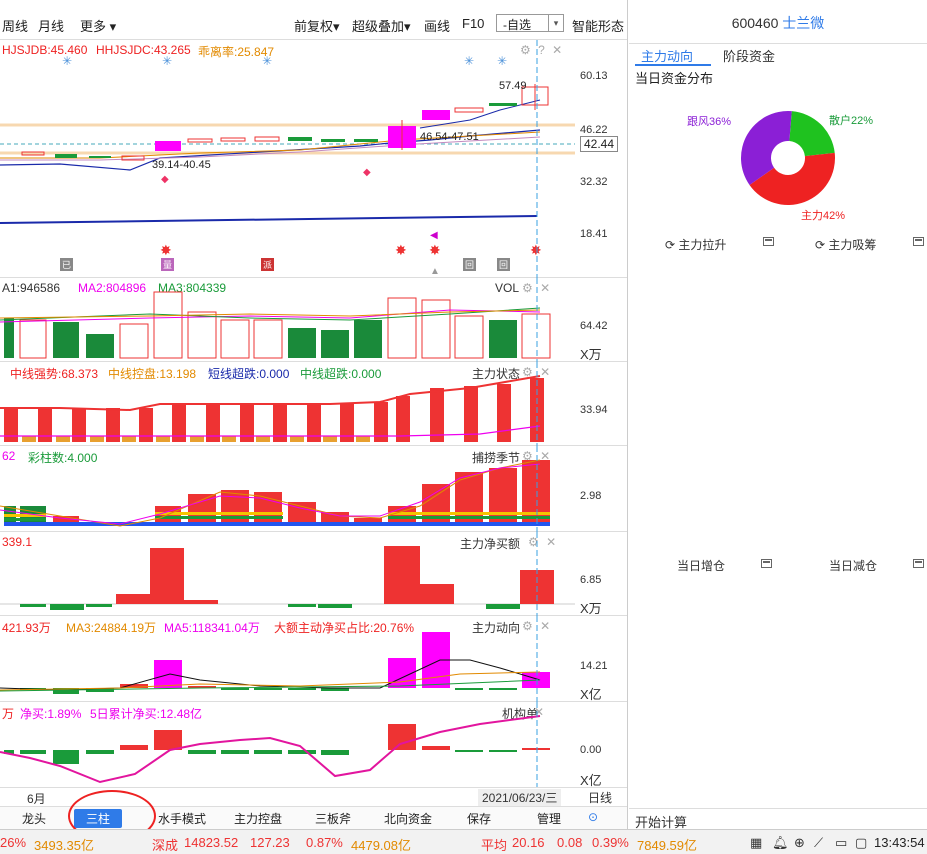 The width and height of the screenshot is (927, 854). Describe the element at coordinates (165, 844) in the screenshot. I see `sz-name: 深成` at that location.